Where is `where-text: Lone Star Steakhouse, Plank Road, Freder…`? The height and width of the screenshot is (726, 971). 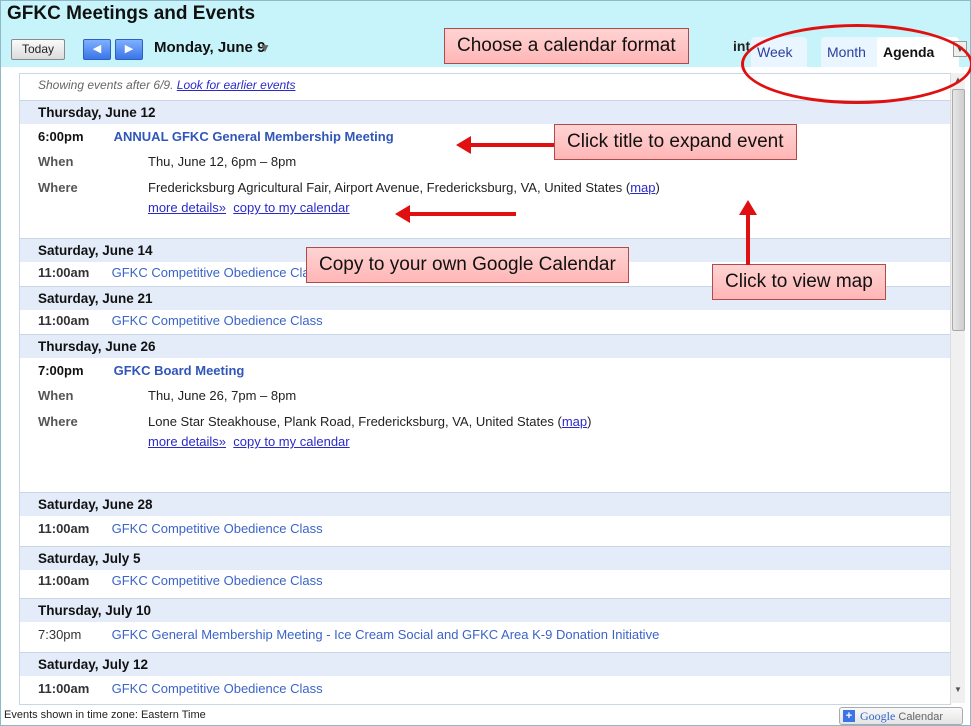
where-text: Lone Star Steakhouse, Plank Road, Freder… is located at coordinates (355, 421).